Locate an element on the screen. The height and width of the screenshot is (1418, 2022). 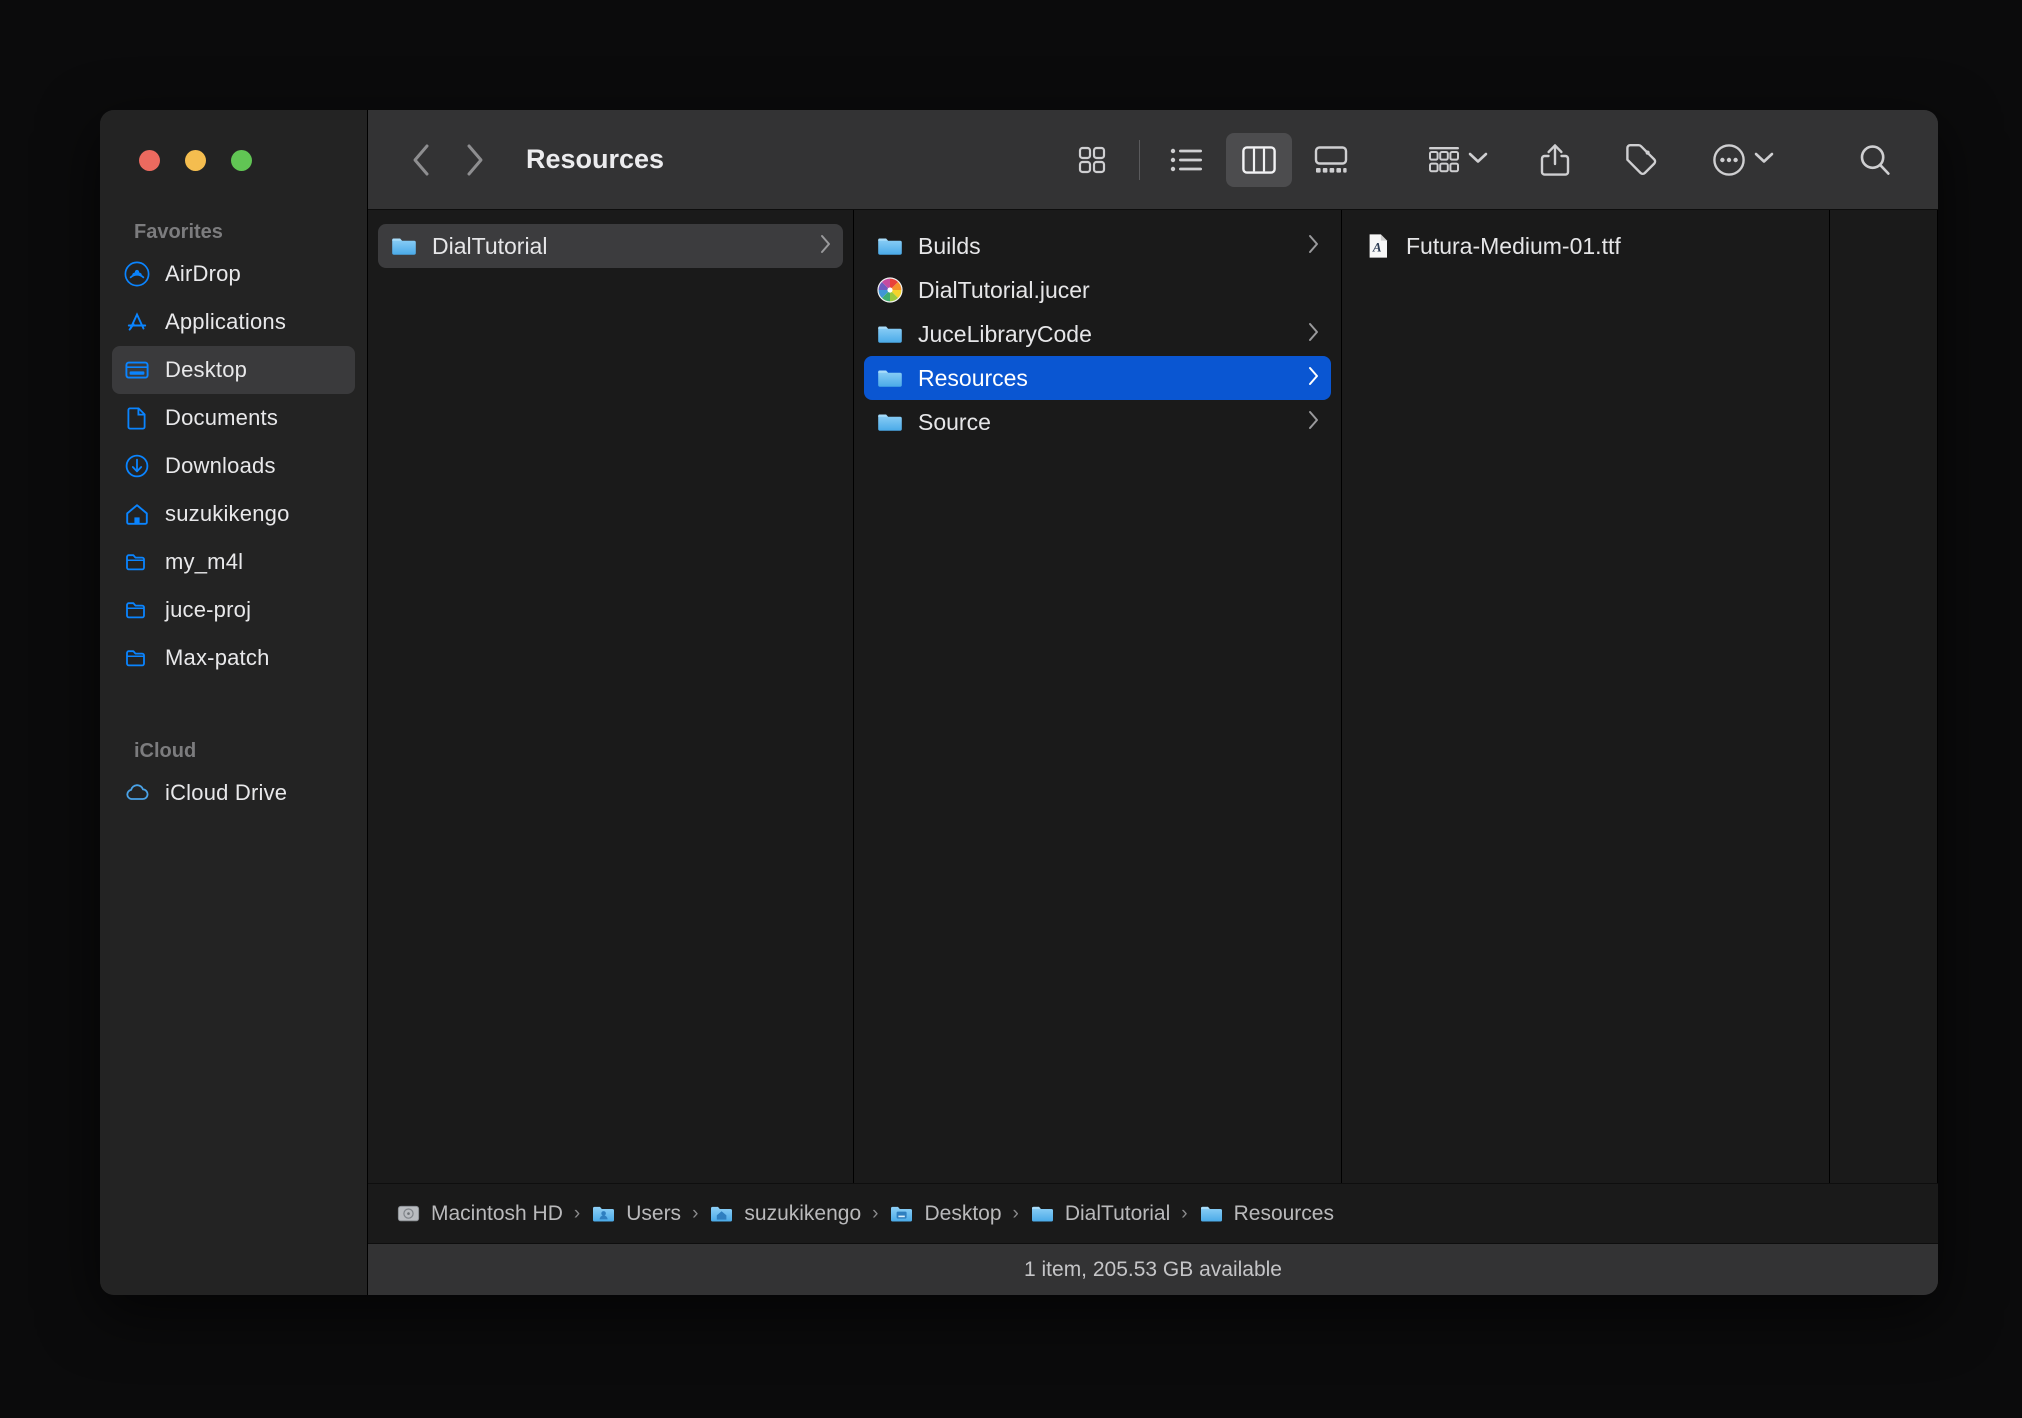
juce-pinwheel-icon is located at coordinates (890, 290).